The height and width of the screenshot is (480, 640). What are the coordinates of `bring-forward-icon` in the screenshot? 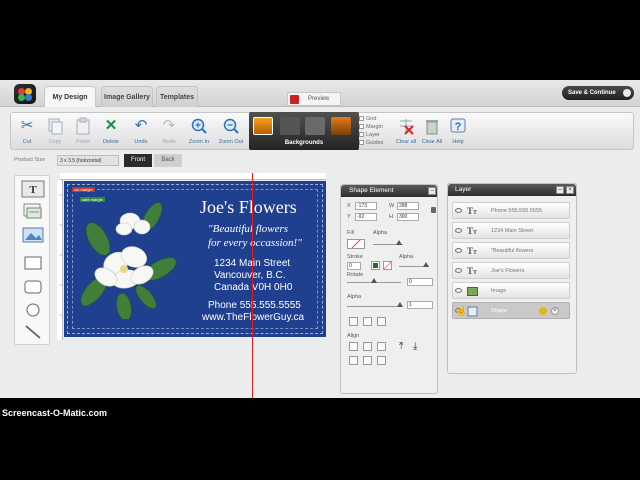 It's located at (353, 321).